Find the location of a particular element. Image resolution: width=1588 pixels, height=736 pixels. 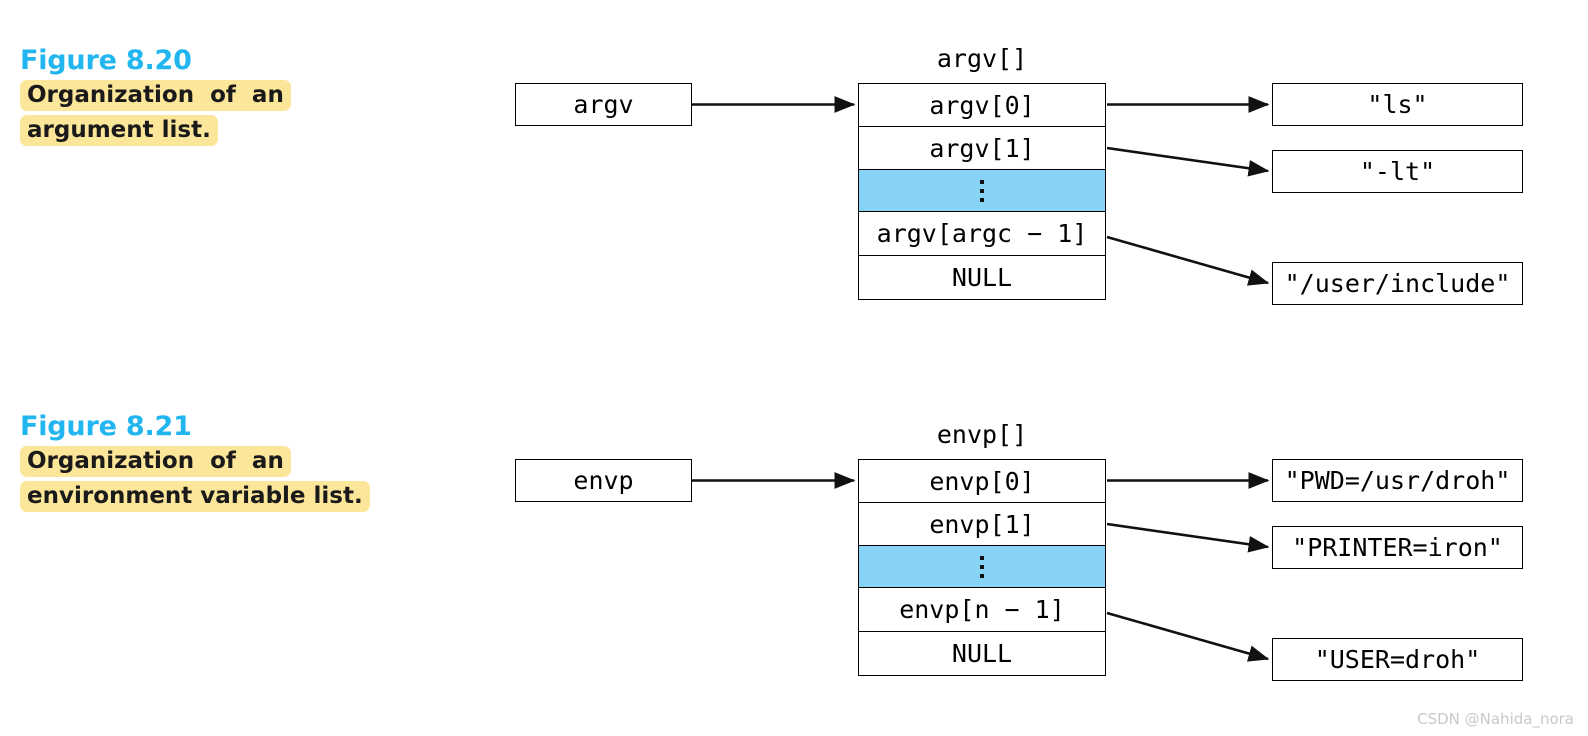

string-value: "USER=droh" is located at coordinates (1397, 659).